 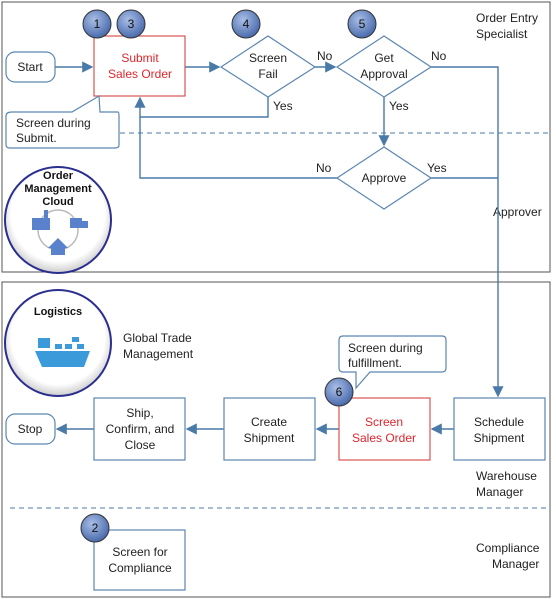 I want to click on gtm-label: Management, so click(x=158, y=354).